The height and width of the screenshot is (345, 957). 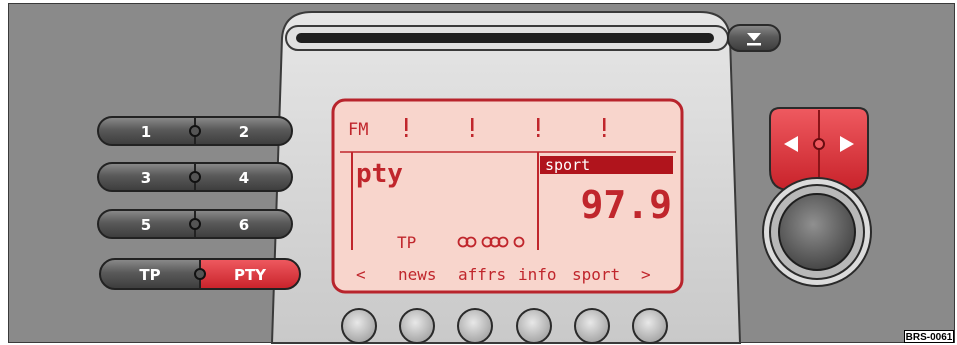 What do you see at coordinates (406, 242) in the screenshot?
I see `tp-indicator: TP` at bounding box center [406, 242].